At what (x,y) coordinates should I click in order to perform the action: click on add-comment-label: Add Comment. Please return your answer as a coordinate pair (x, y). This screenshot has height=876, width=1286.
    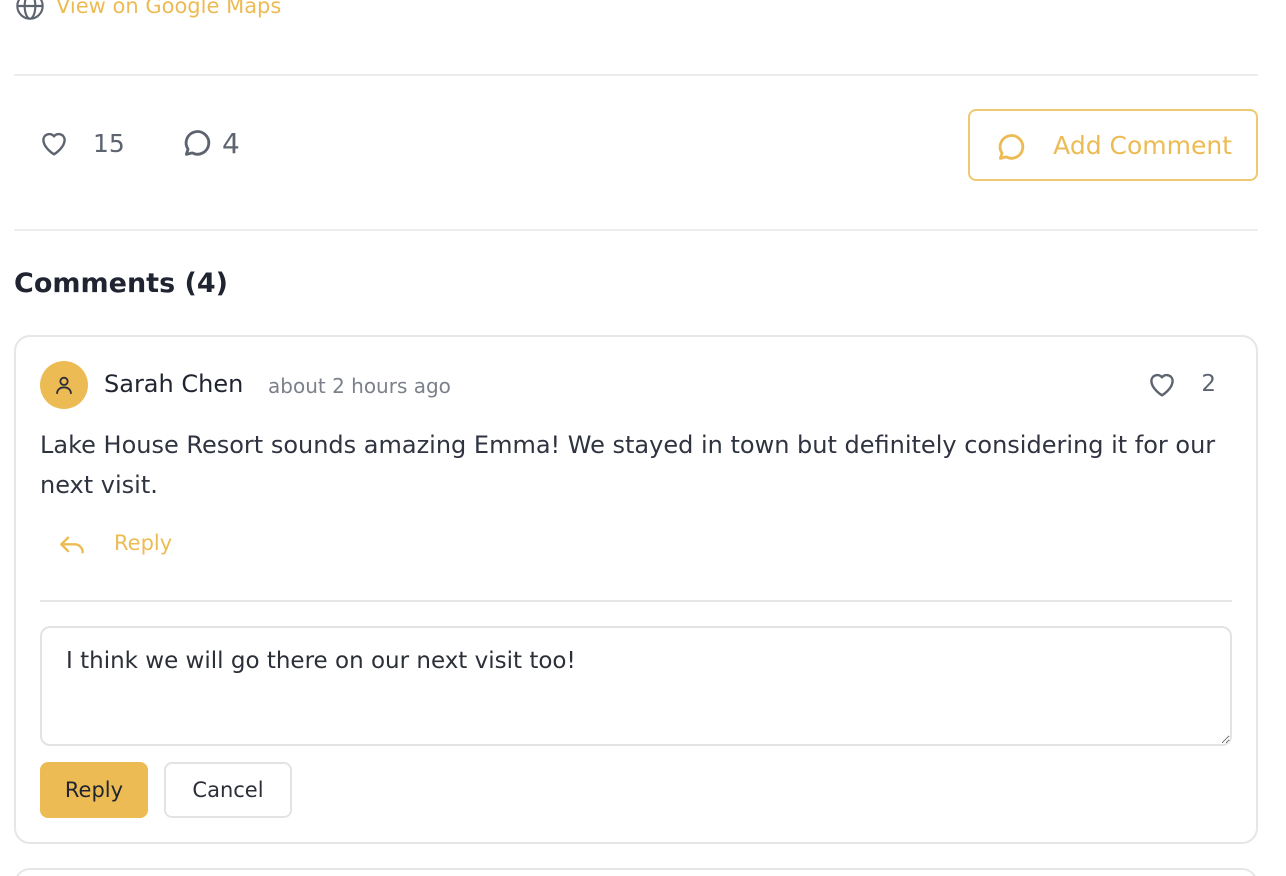
    Looking at the image, I should click on (1142, 145).